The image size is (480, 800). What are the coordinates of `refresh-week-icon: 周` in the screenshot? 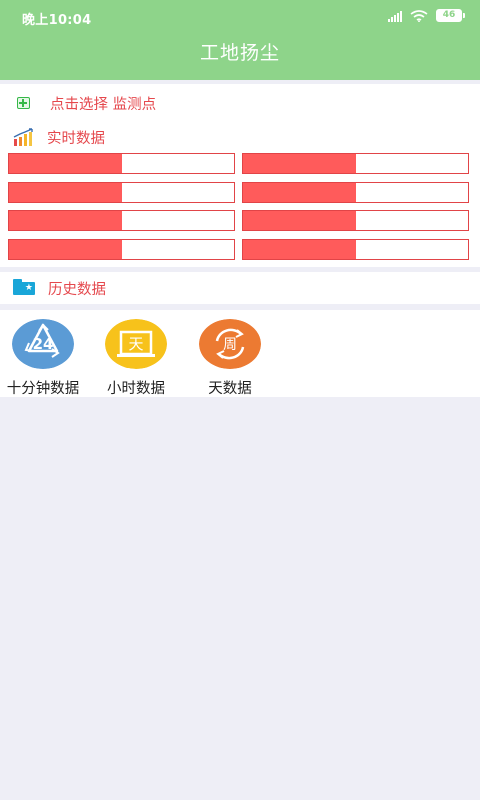 It's located at (230, 344).